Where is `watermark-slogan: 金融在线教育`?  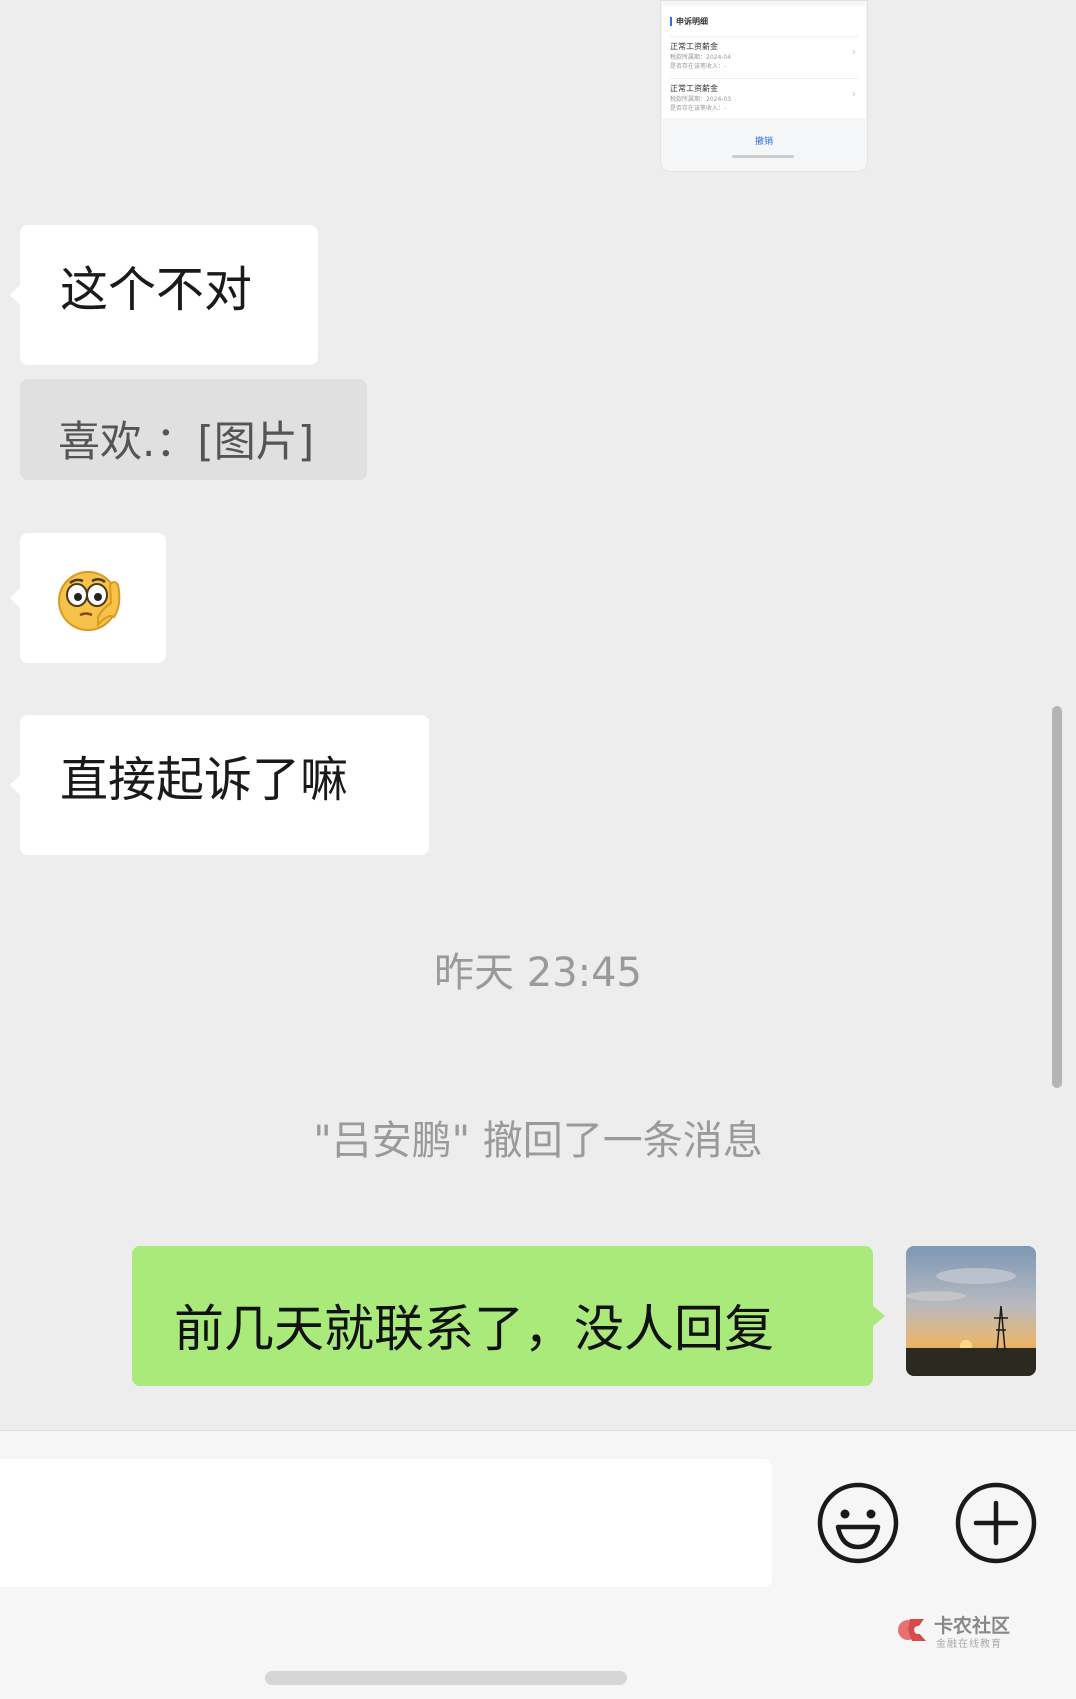 watermark-slogan: 金融在线教育 is located at coordinates (969, 1644).